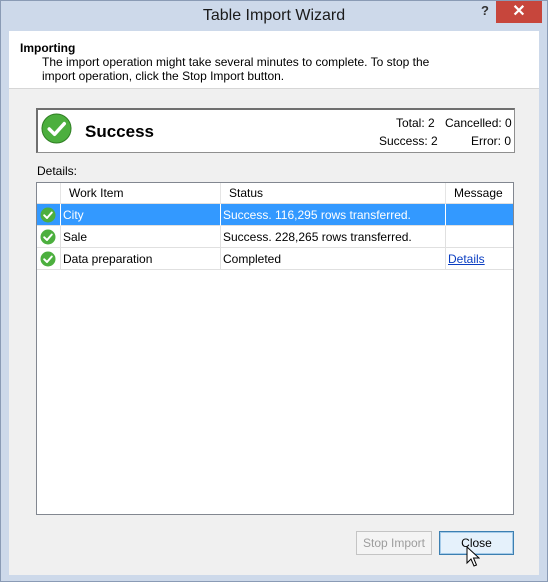  What do you see at coordinates (491, 141) in the screenshot?
I see `error-count: Error: 0` at bounding box center [491, 141].